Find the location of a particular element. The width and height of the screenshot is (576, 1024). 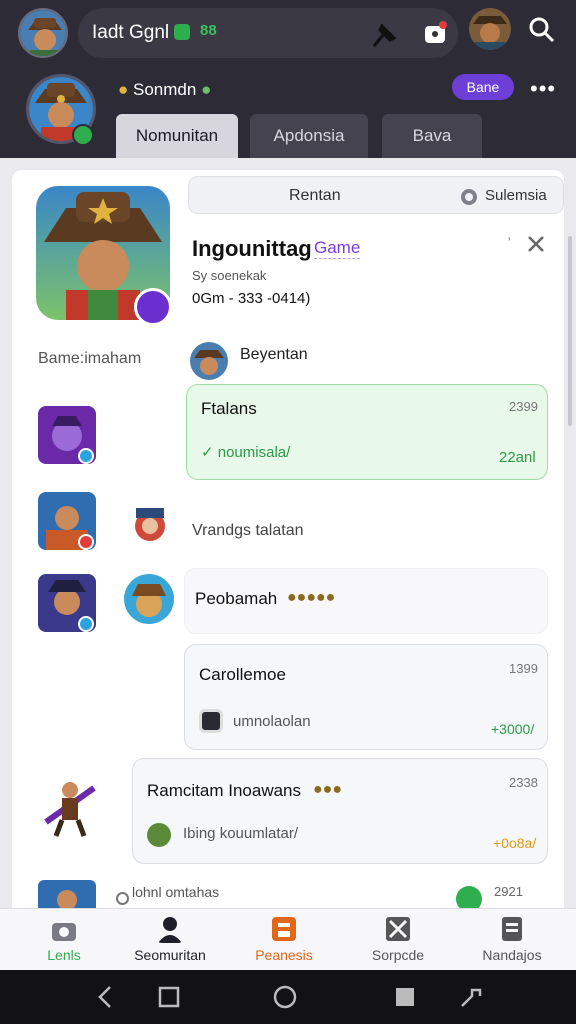

filter-right-label: Sulemsia is located at coordinates (516, 195).